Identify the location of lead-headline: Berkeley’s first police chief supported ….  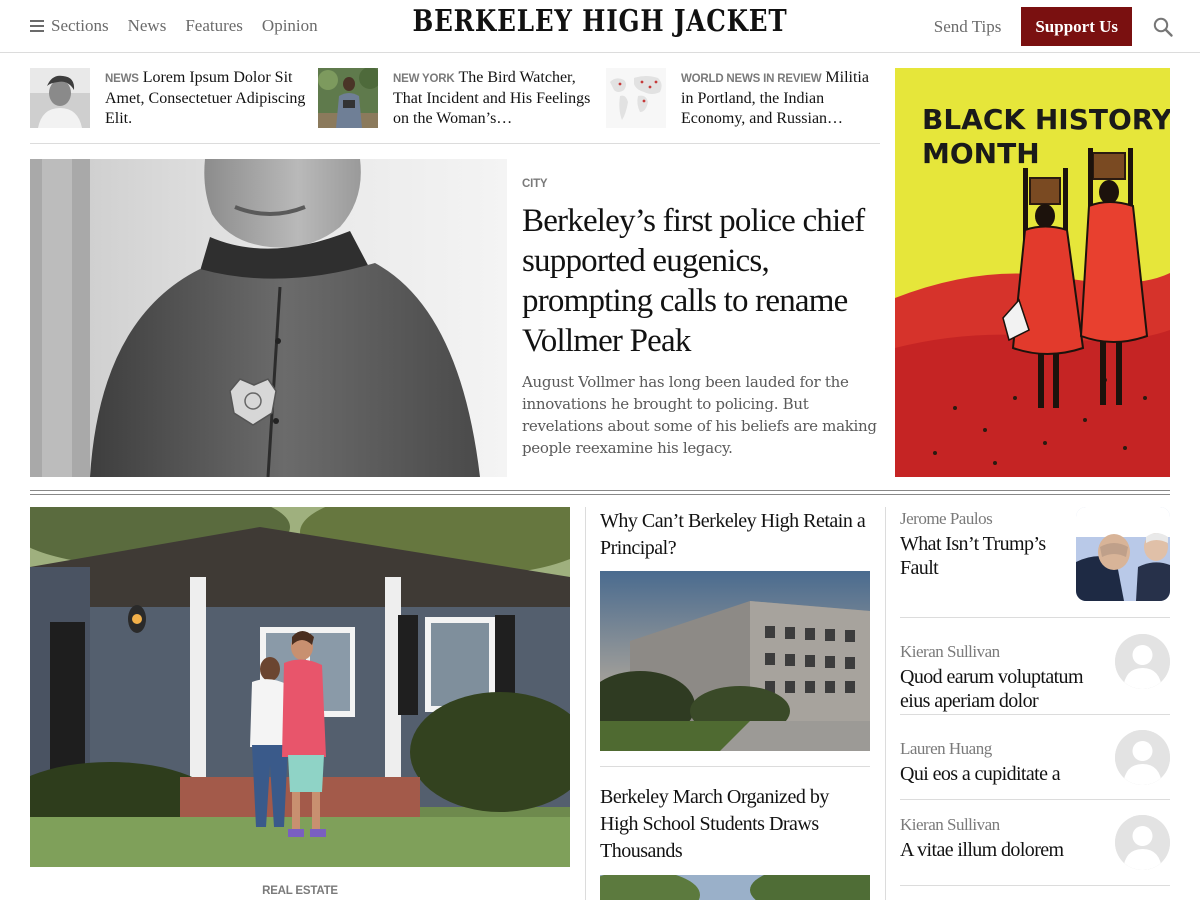
(699, 281).